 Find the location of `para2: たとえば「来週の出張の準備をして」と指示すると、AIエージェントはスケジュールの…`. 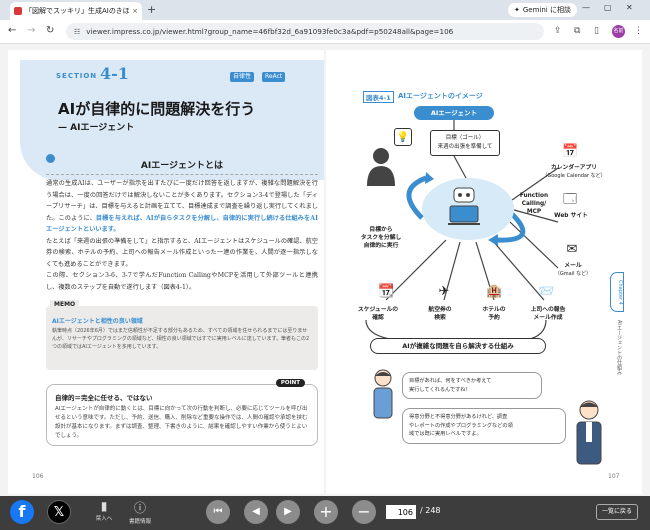

para2: たとえば「来週の出張の準備をして」と指示すると、AIエージェントはスケジュールの… is located at coordinates (182, 252).